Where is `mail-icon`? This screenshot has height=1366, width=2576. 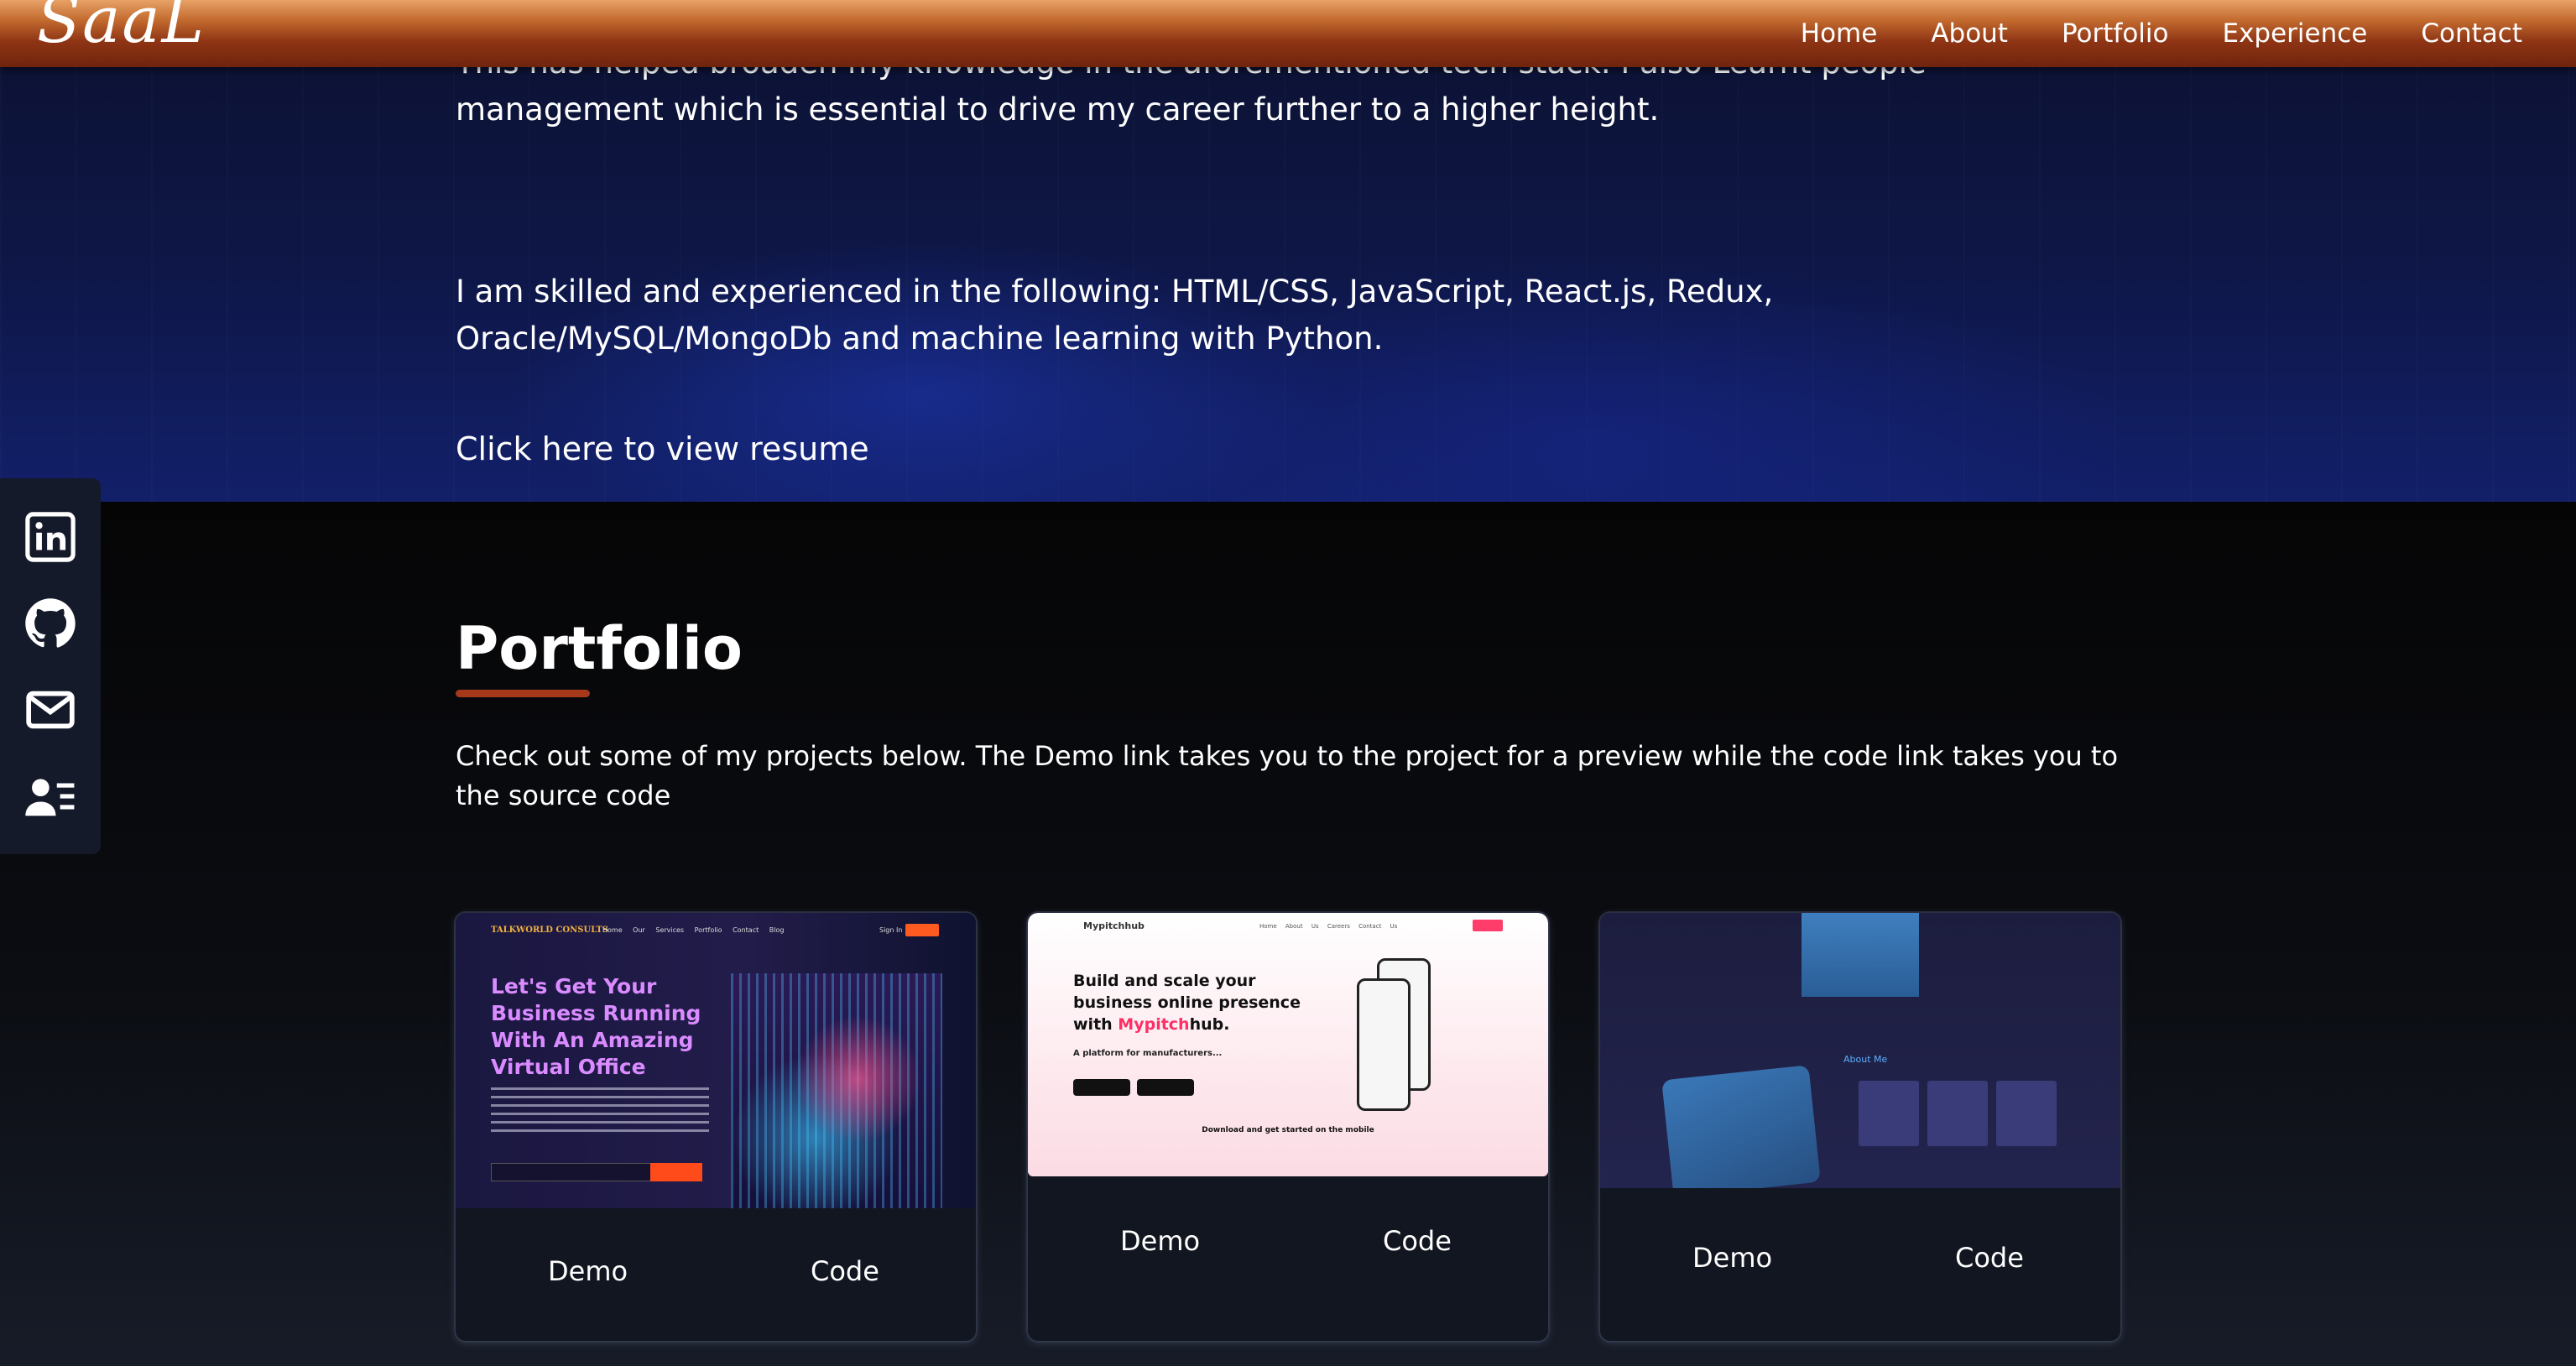 mail-icon is located at coordinates (50, 709).